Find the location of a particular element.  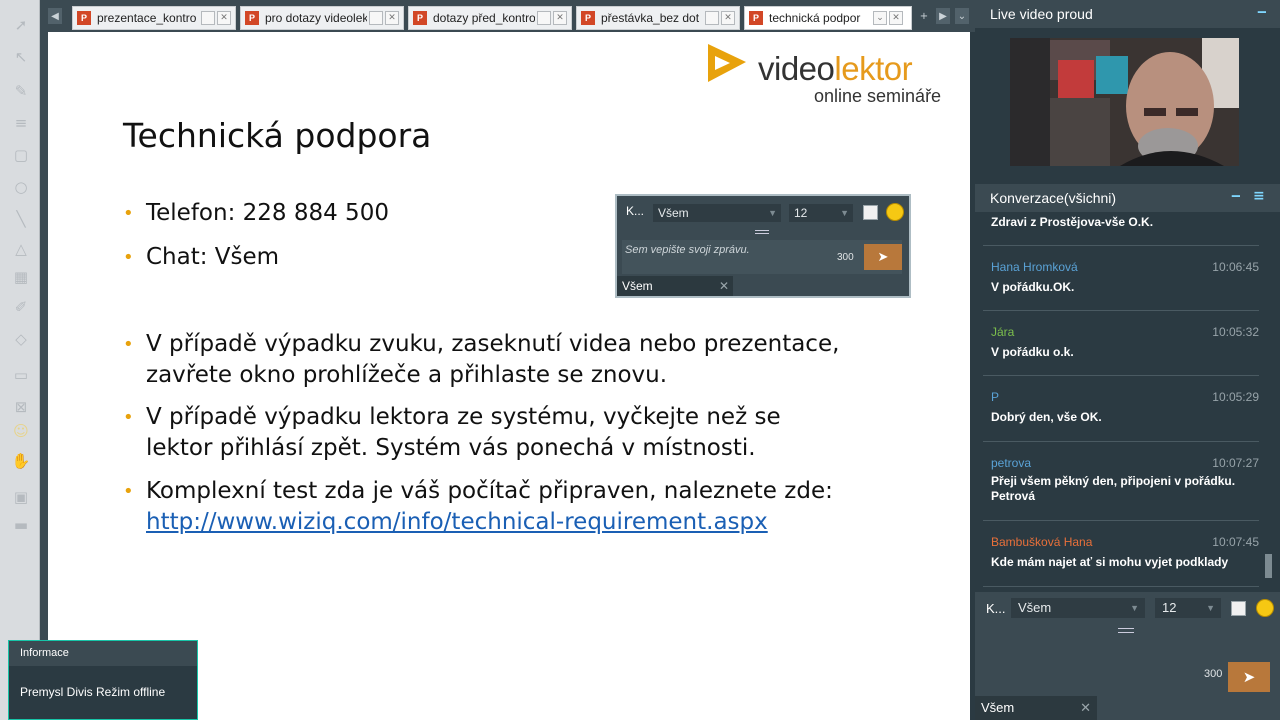

info-heading: Informace is located at coordinates (103, 653).